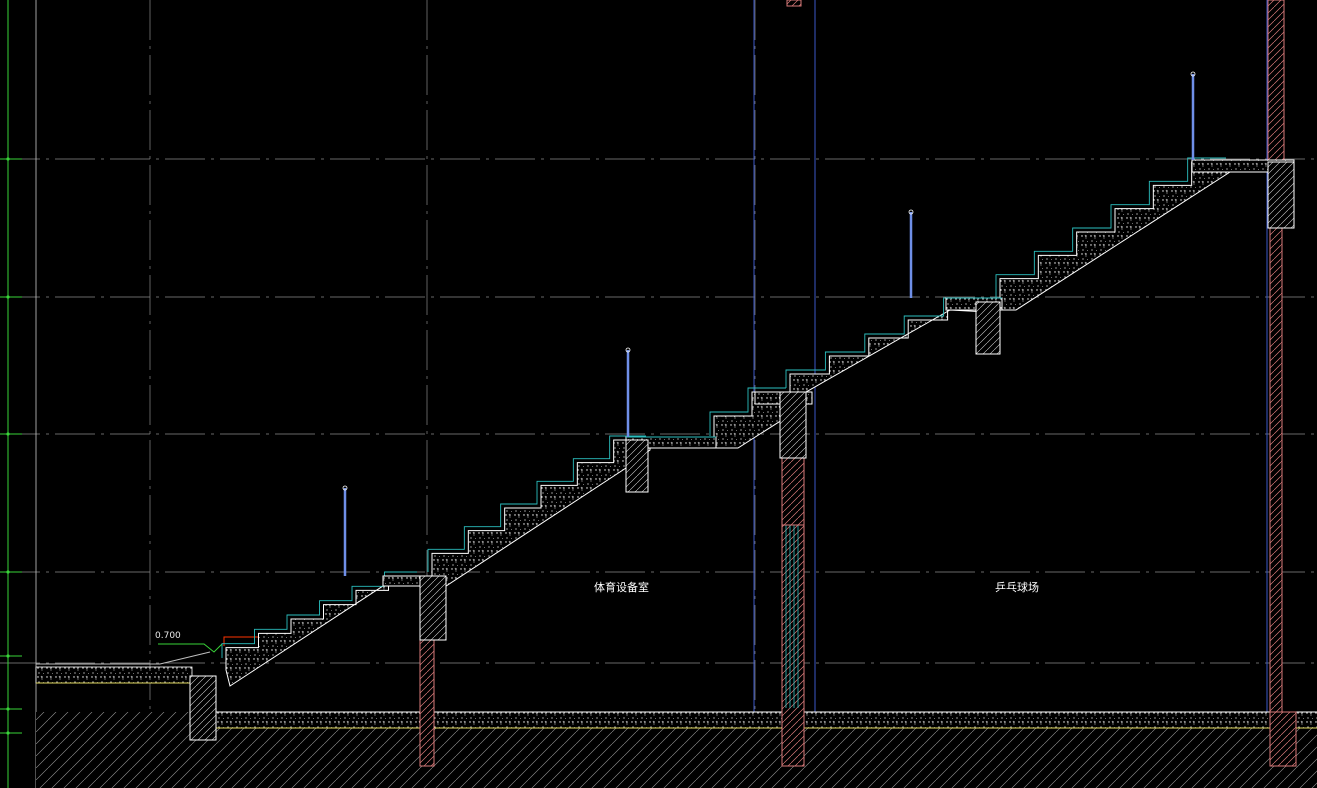  Describe the element at coordinates (185, 658) in the screenshot. I see `entrance-ramp-line` at that location.